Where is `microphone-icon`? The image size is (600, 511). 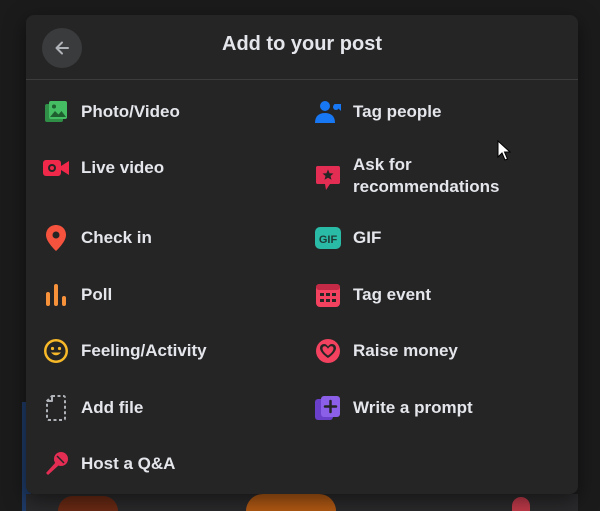
microphone-icon is located at coordinates (56, 464).